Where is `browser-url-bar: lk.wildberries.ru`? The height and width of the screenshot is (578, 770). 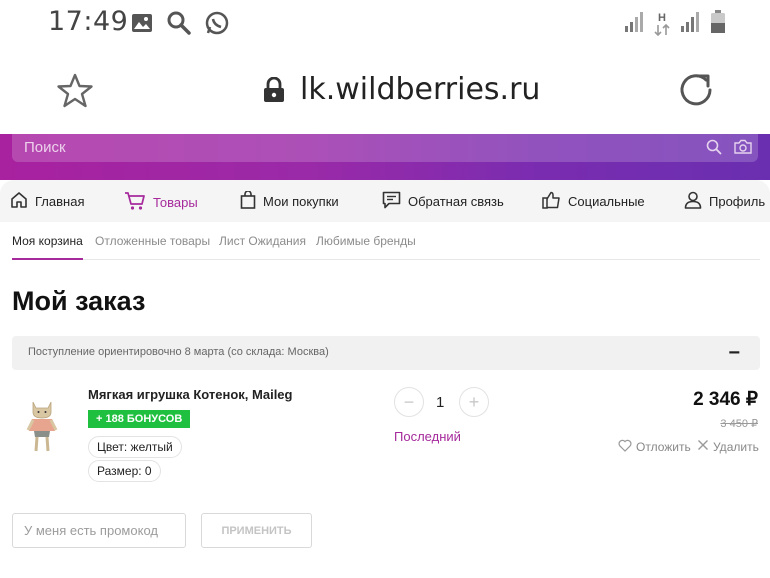 browser-url-bar: lk.wildberries.ru is located at coordinates (385, 91).